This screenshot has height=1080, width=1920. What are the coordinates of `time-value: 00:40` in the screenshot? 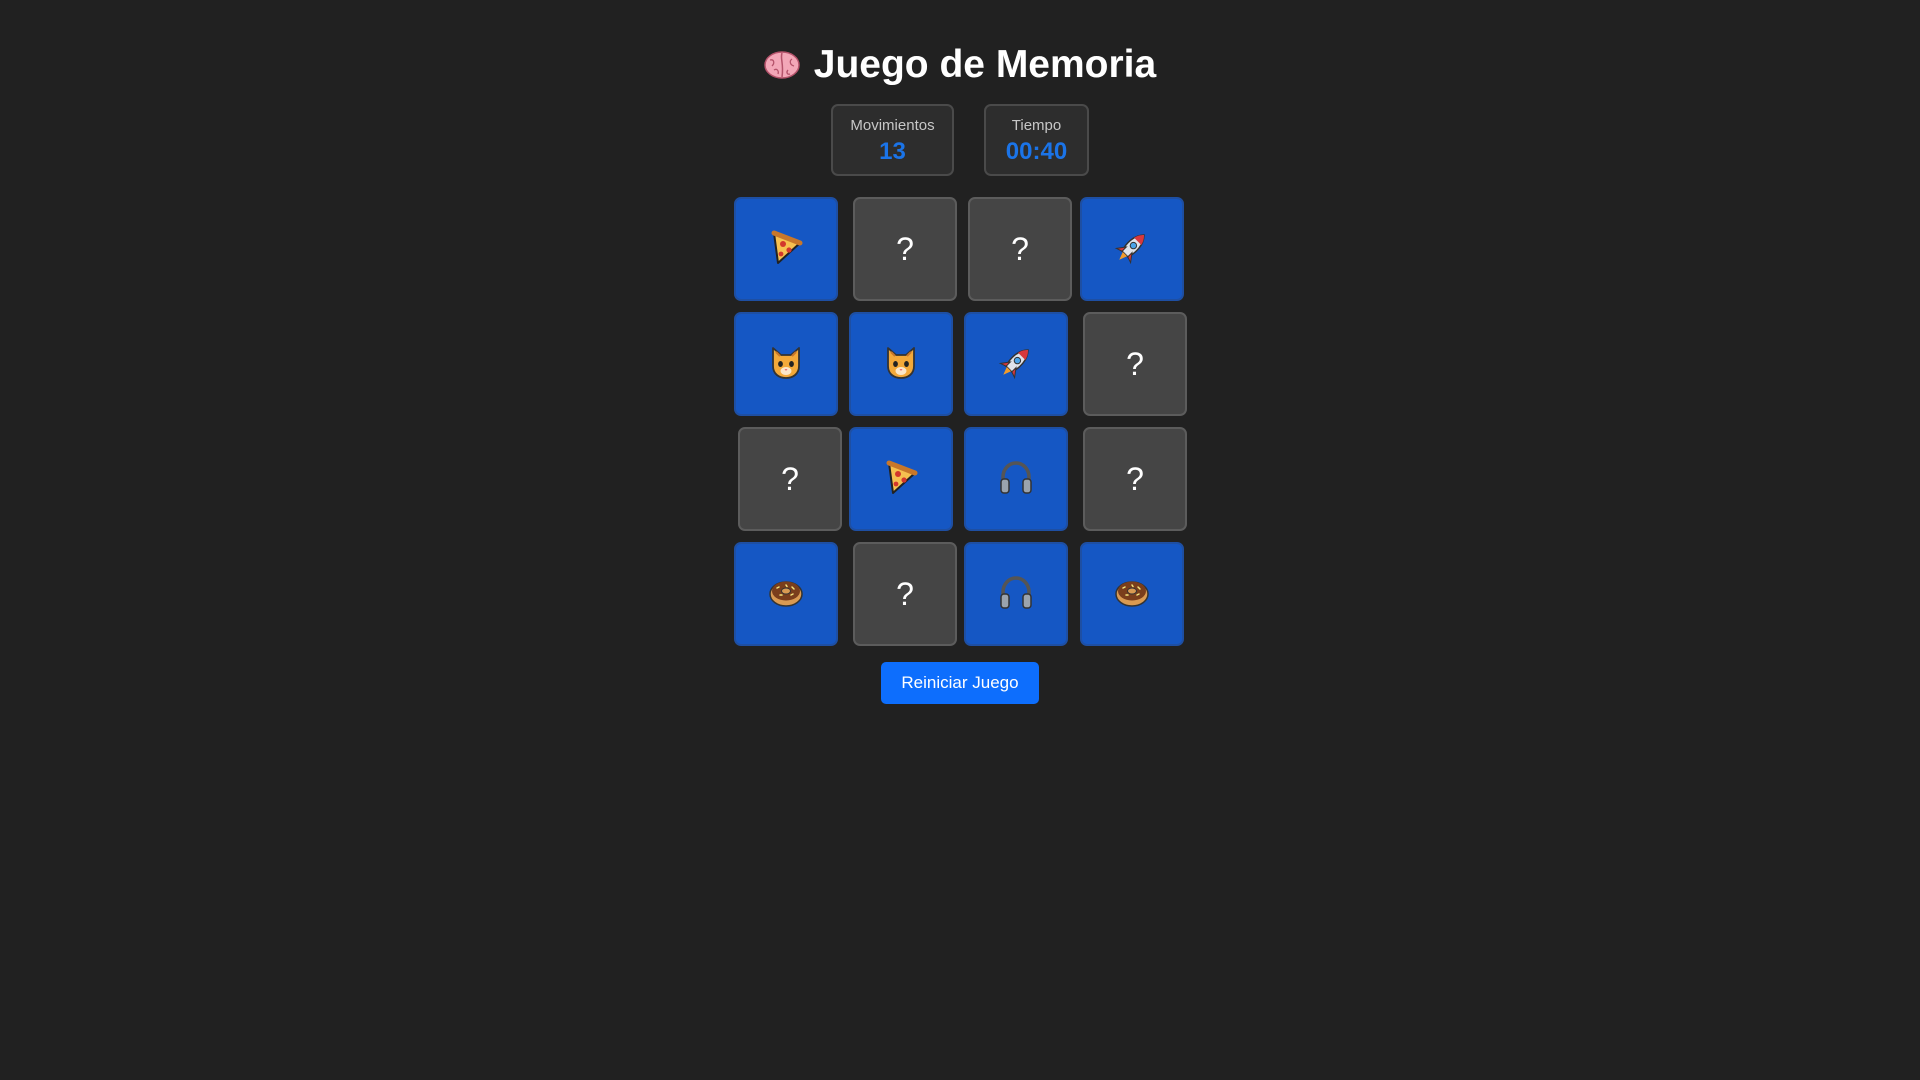 It's located at (1036, 151).